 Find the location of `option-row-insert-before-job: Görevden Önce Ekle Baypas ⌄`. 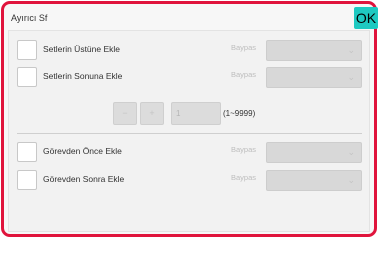

option-row-insert-before-job: Görevden Önce Ekle Baypas ⌄ is located at coordinates (189, 154).